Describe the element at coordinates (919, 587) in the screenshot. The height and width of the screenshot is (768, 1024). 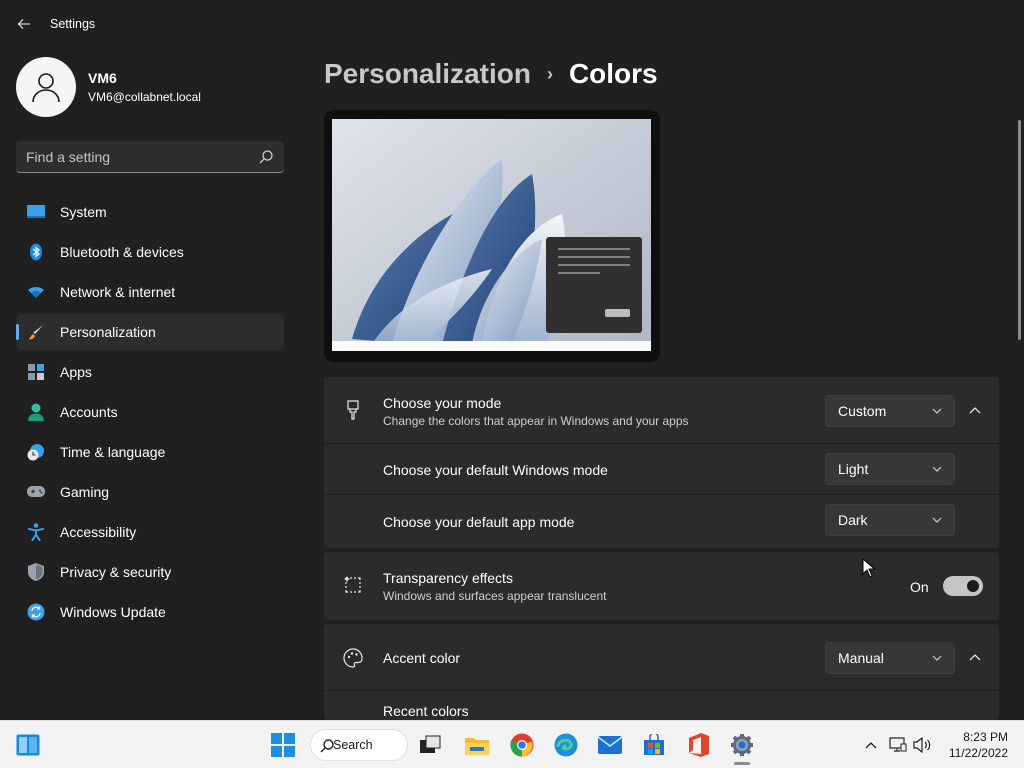
I see `transparency-state-label: On` at that location.